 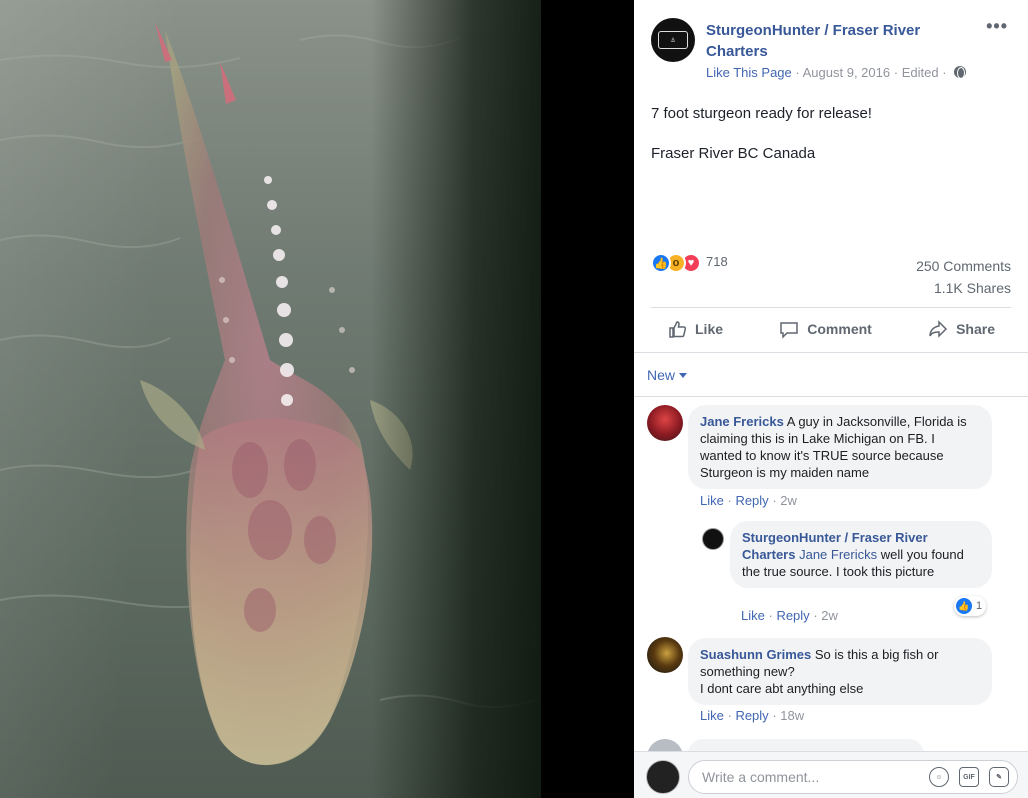 I want to click on reply-time: 2w, so click(x=829, y=615).